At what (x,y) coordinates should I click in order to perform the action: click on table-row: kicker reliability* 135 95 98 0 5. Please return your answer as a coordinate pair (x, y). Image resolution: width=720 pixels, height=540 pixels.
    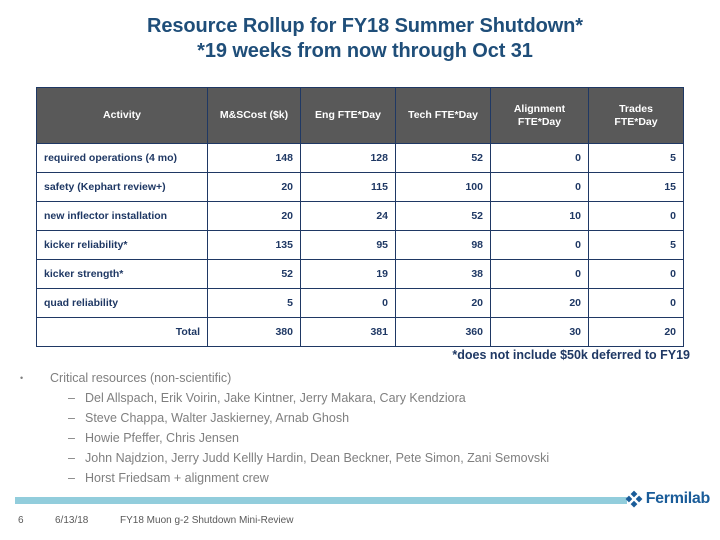
    Looking at the image, I should click on (360, 245).